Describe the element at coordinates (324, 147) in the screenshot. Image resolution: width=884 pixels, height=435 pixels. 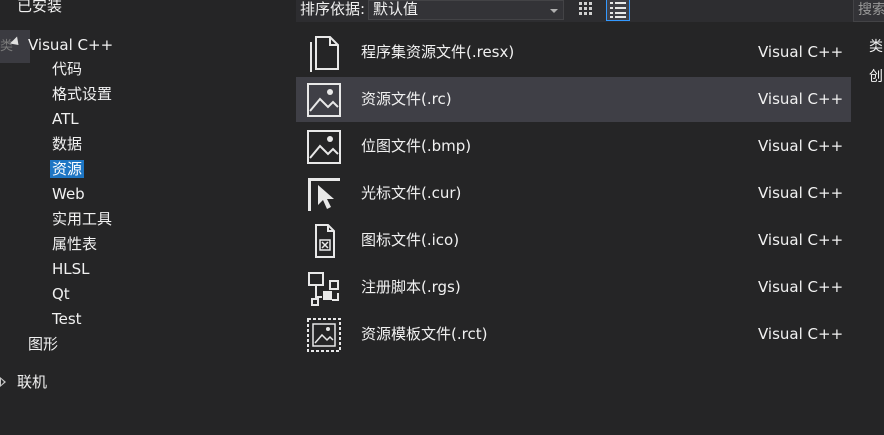
I see `bitmap-icon` at that location.